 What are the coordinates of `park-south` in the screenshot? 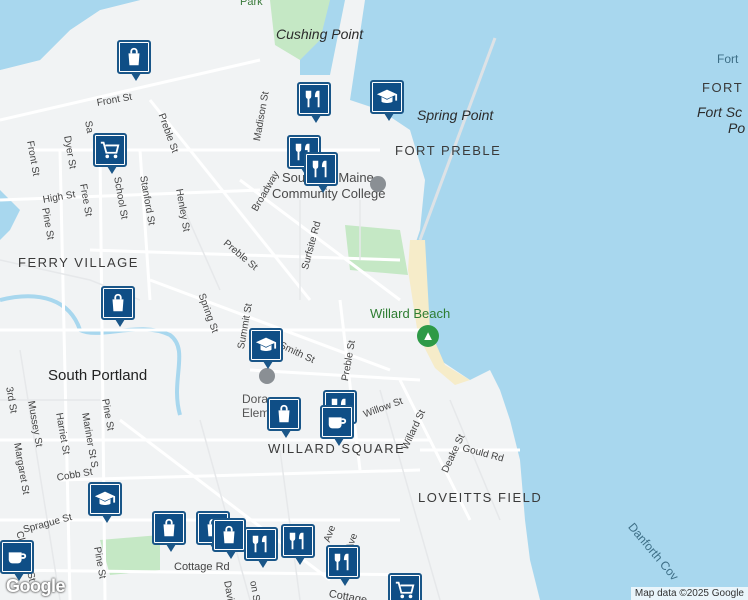 It's located at (130, 555).